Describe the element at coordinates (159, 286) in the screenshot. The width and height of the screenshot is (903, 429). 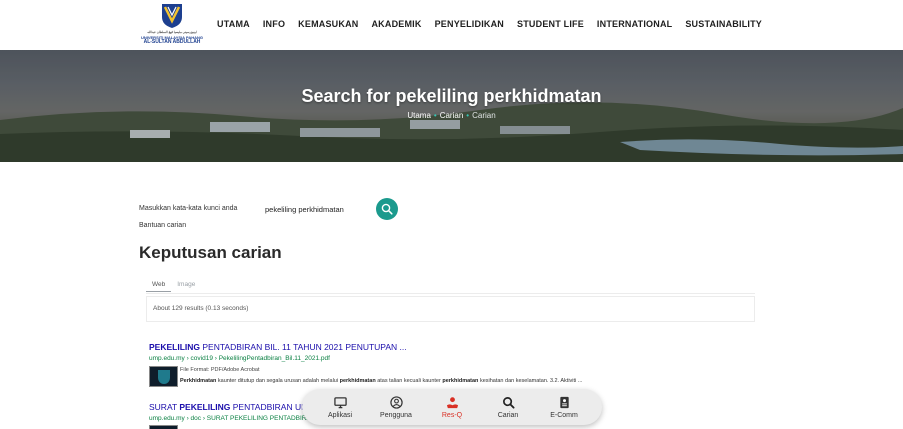
I see `tab-web: Web` at that location.